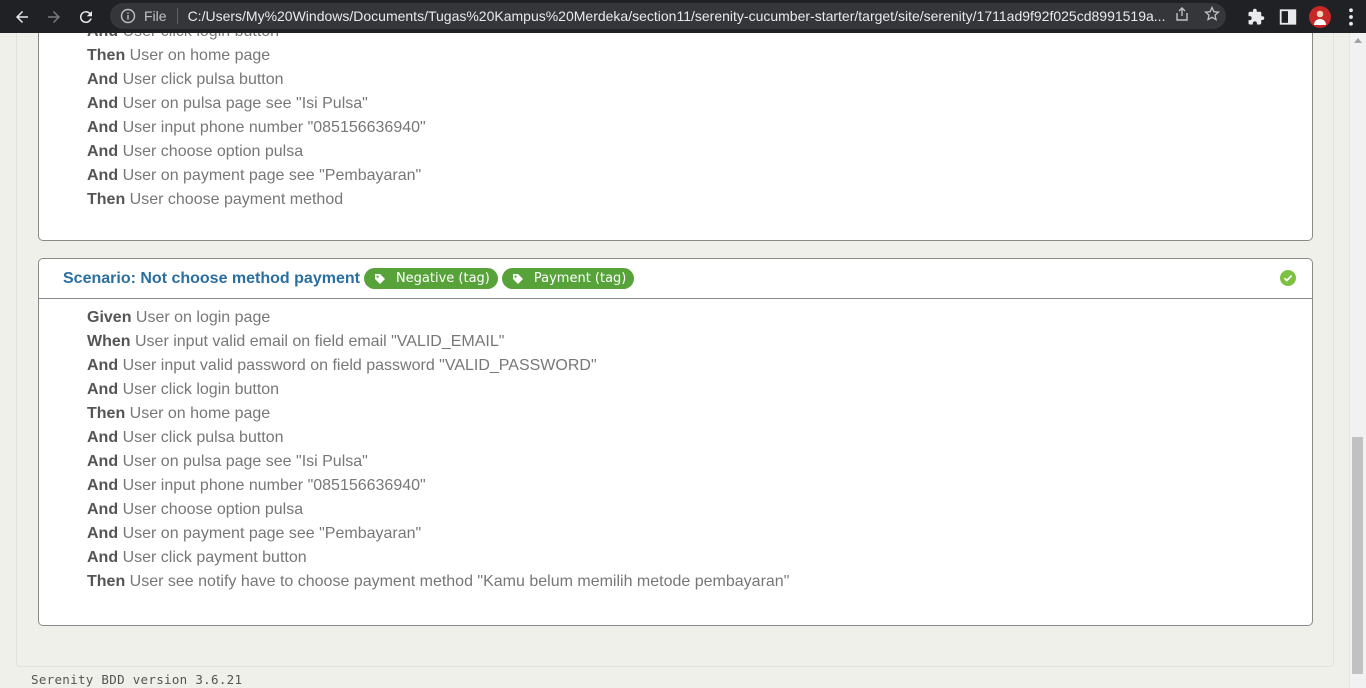 This screenshot has height=688, width=1366. I want to click on step-text: User choose payment method, so click(236, 199).